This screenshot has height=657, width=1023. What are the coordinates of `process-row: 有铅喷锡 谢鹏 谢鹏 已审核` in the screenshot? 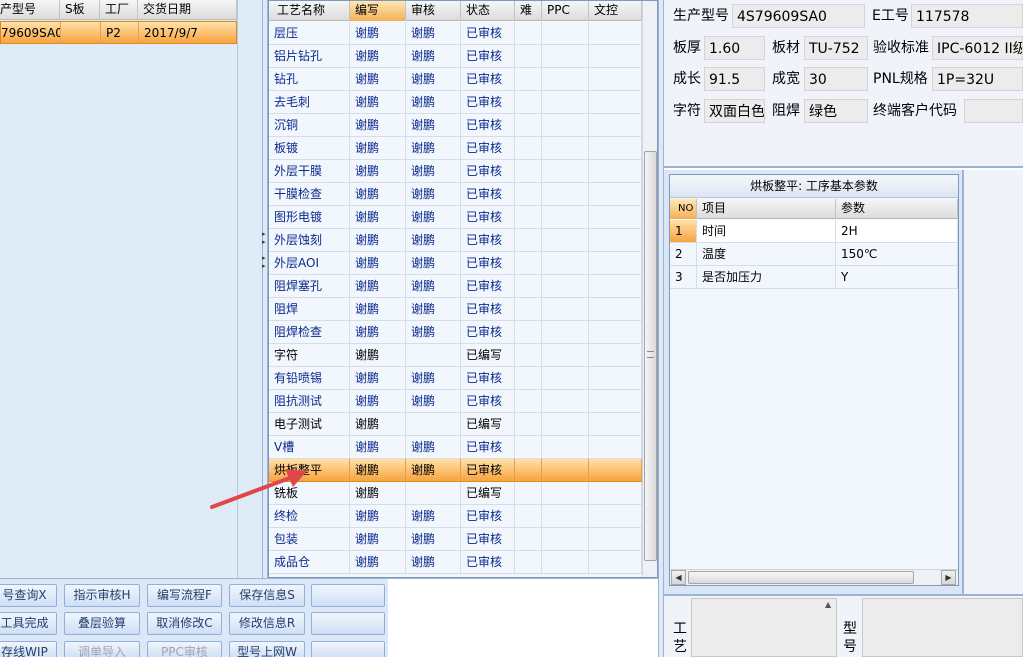 It's located at (455, 378).